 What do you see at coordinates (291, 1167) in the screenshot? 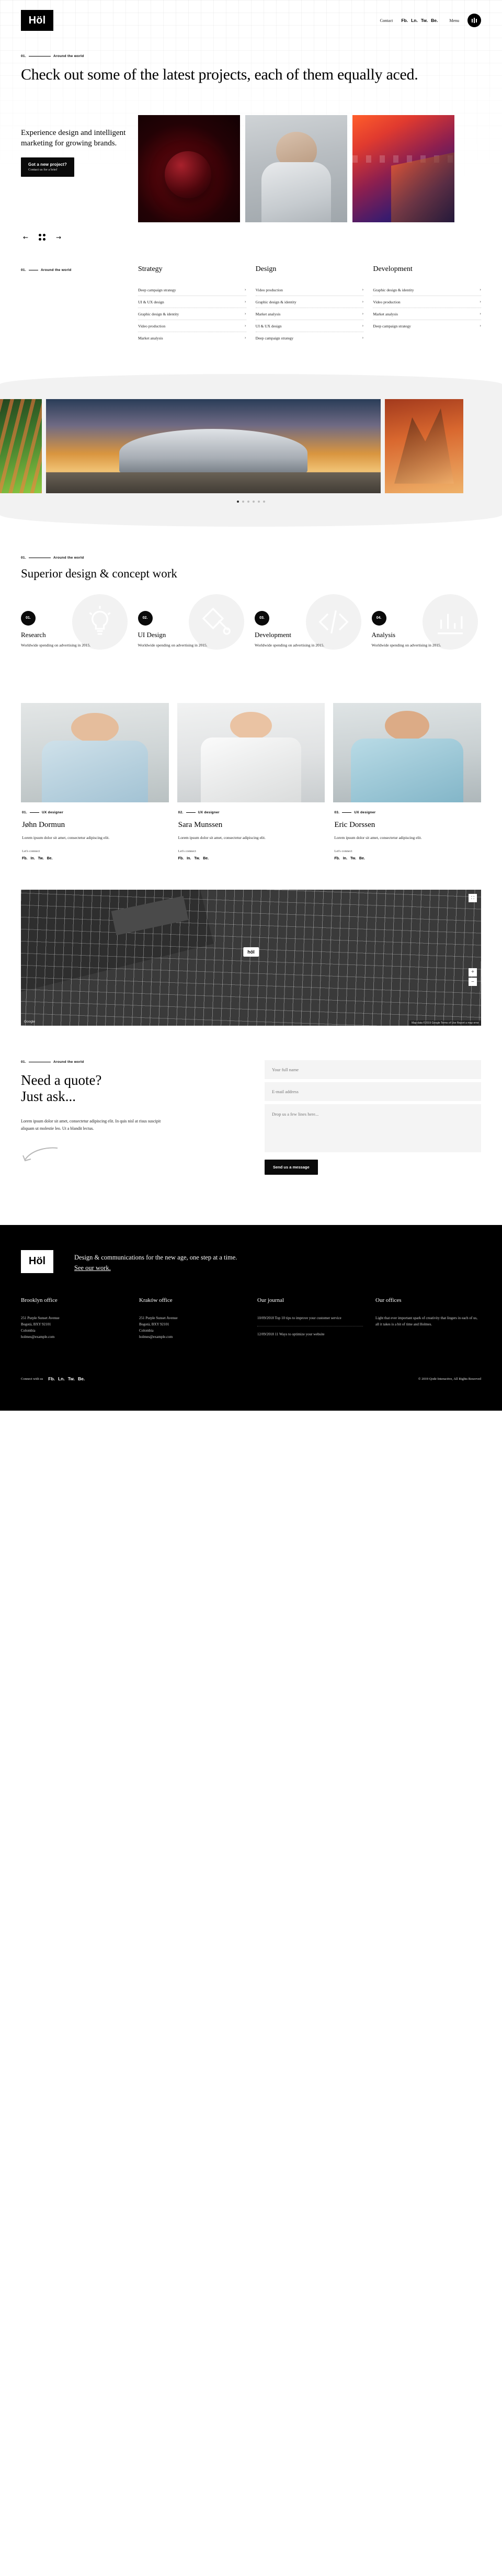
I see `send-message-button: Send us a message` at bounding box center [291, 1167].